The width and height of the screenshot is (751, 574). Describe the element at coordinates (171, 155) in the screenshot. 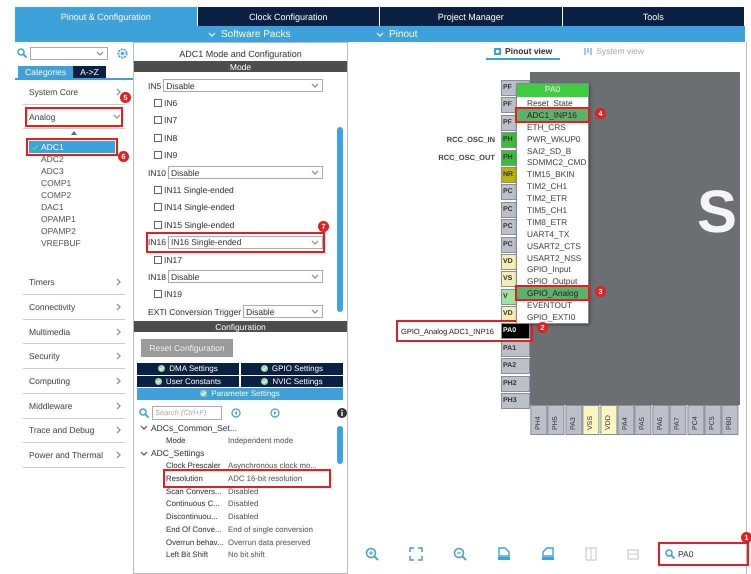

I see `checkbox-label: IN9` at that location.